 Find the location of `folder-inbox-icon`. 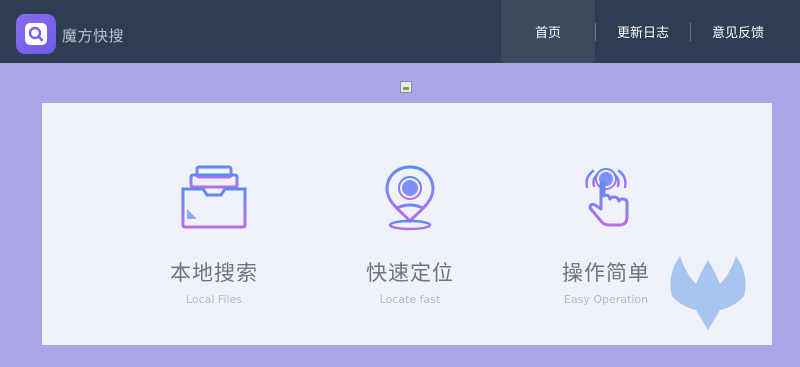

folder-inbox-icon is located at coordinates (214, 197).